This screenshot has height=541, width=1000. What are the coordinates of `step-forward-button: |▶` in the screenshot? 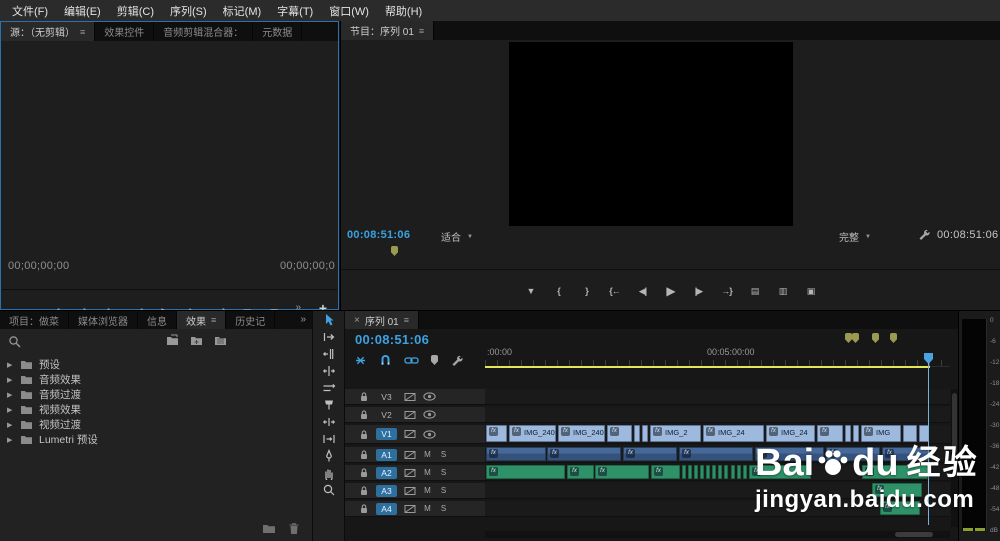 It's located at (698, 291).